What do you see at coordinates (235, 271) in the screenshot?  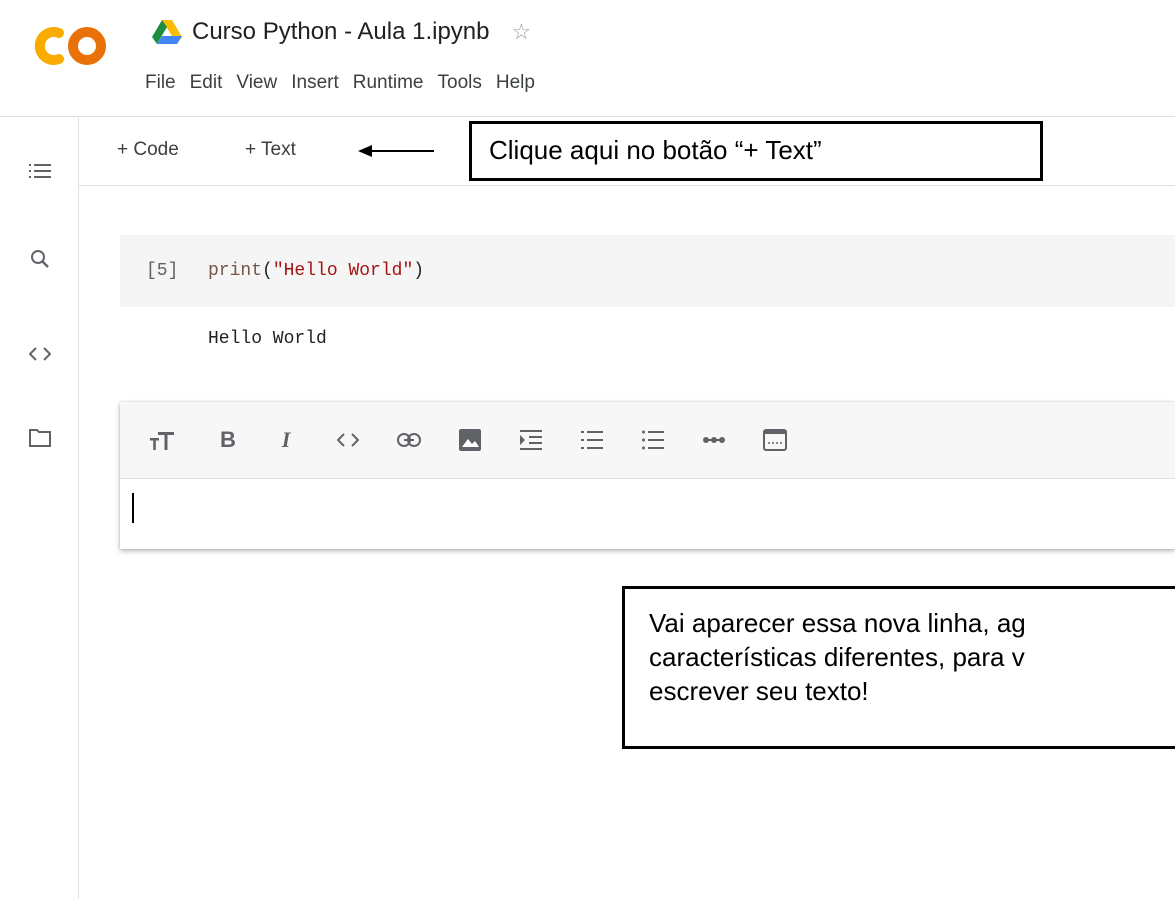 I see `code-function: print` at bounding box center [235, 271].